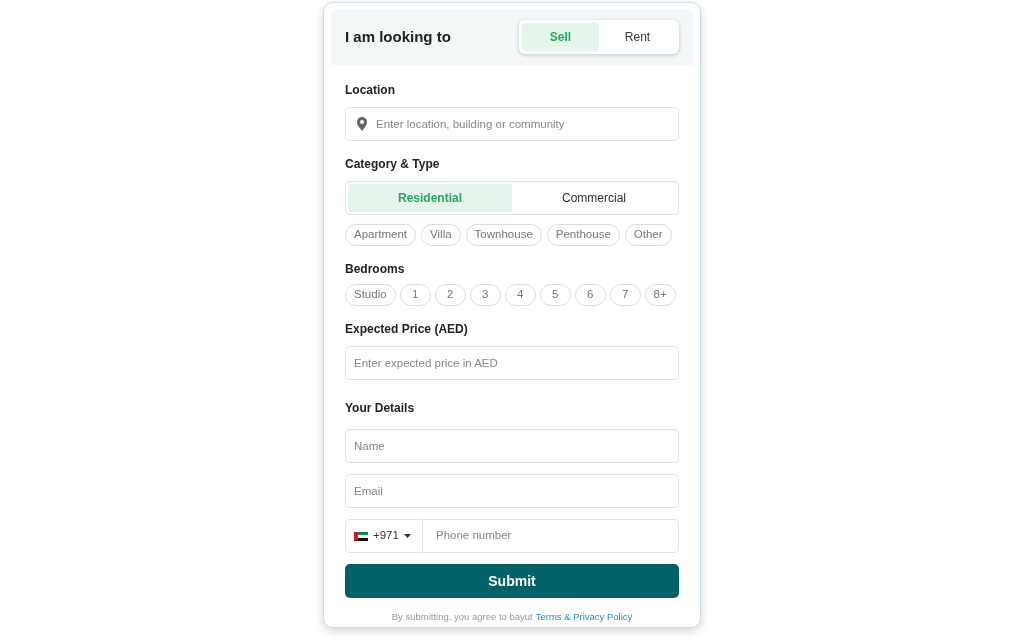 The width and height of the screenshot is (1024, 640). What do you see at coordinates (594, 198) in the screenshot?
I see `category-tab: Commercial` at bounding box center [594, 198].